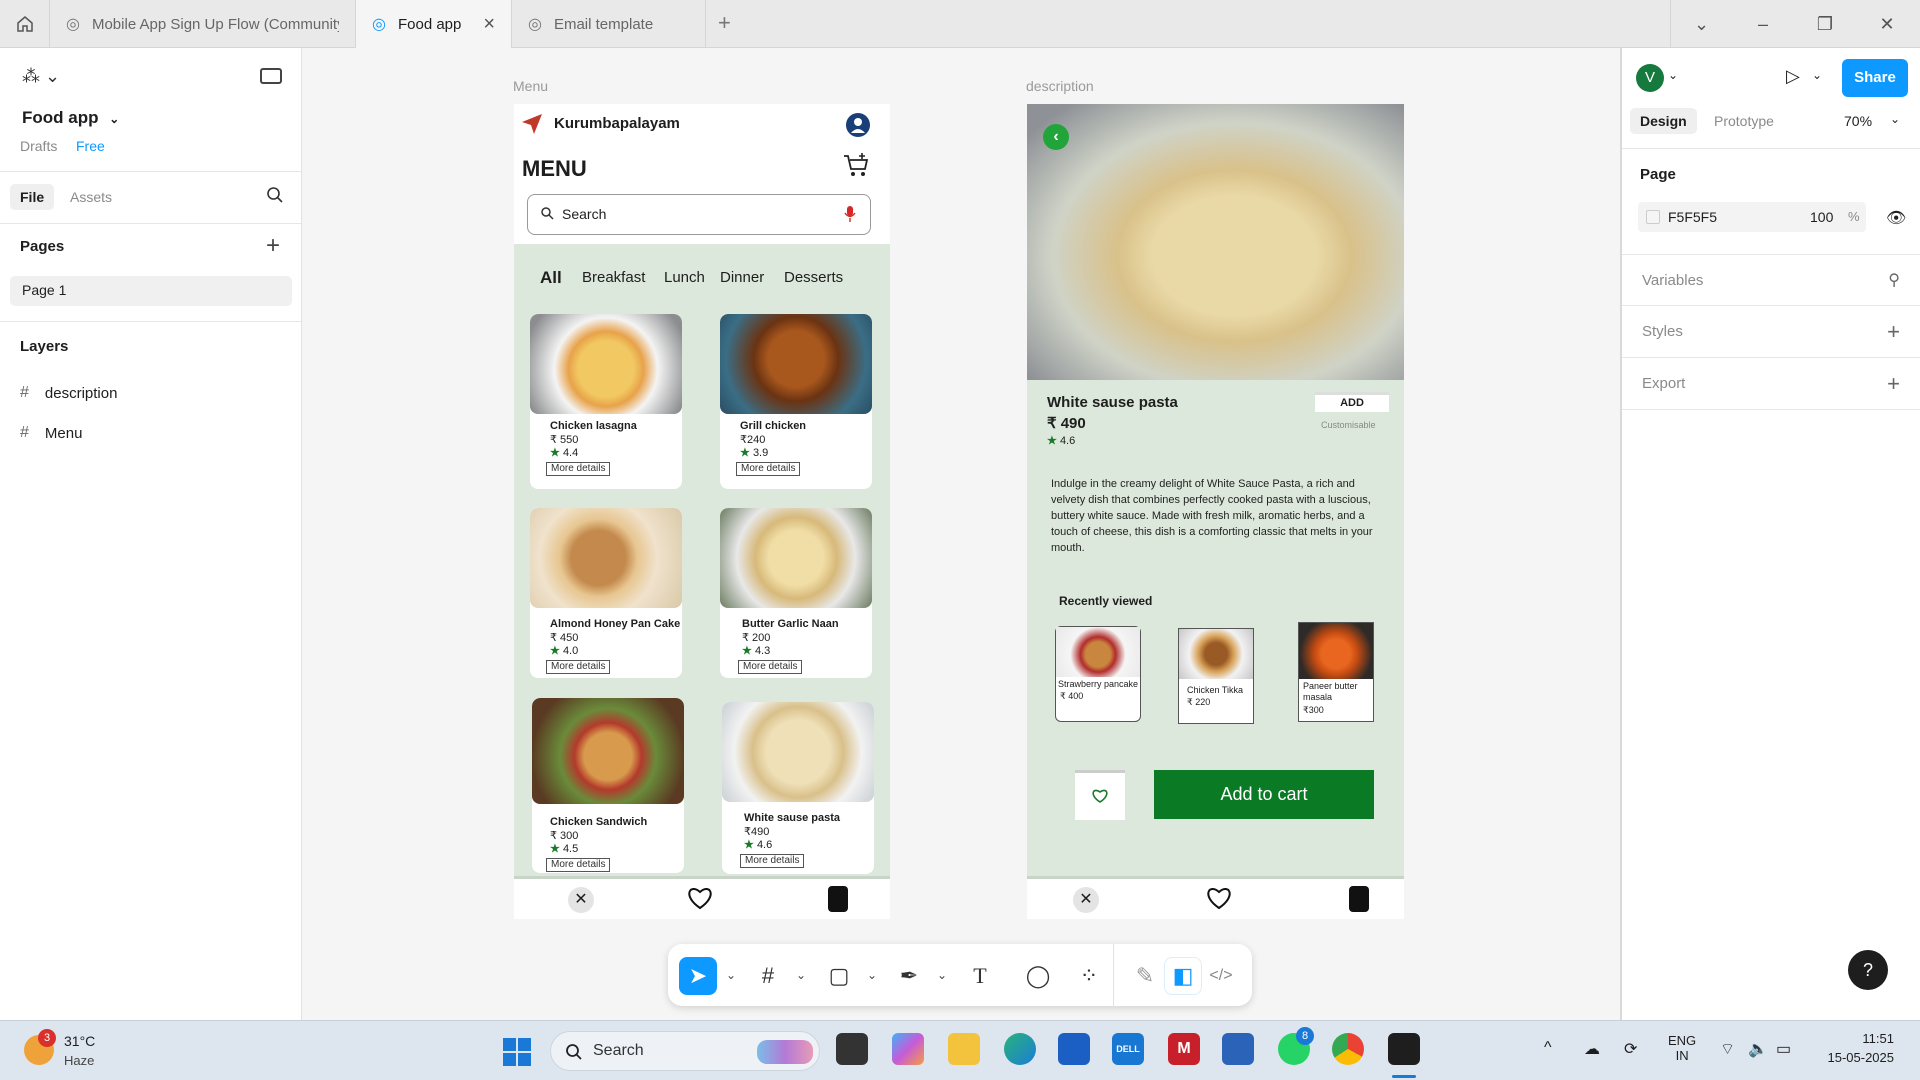  What do you see at coordinates (1183, 976) in the screenshot?
I see `design-mode-icon: ◧` at bounding box center [1183, 976].